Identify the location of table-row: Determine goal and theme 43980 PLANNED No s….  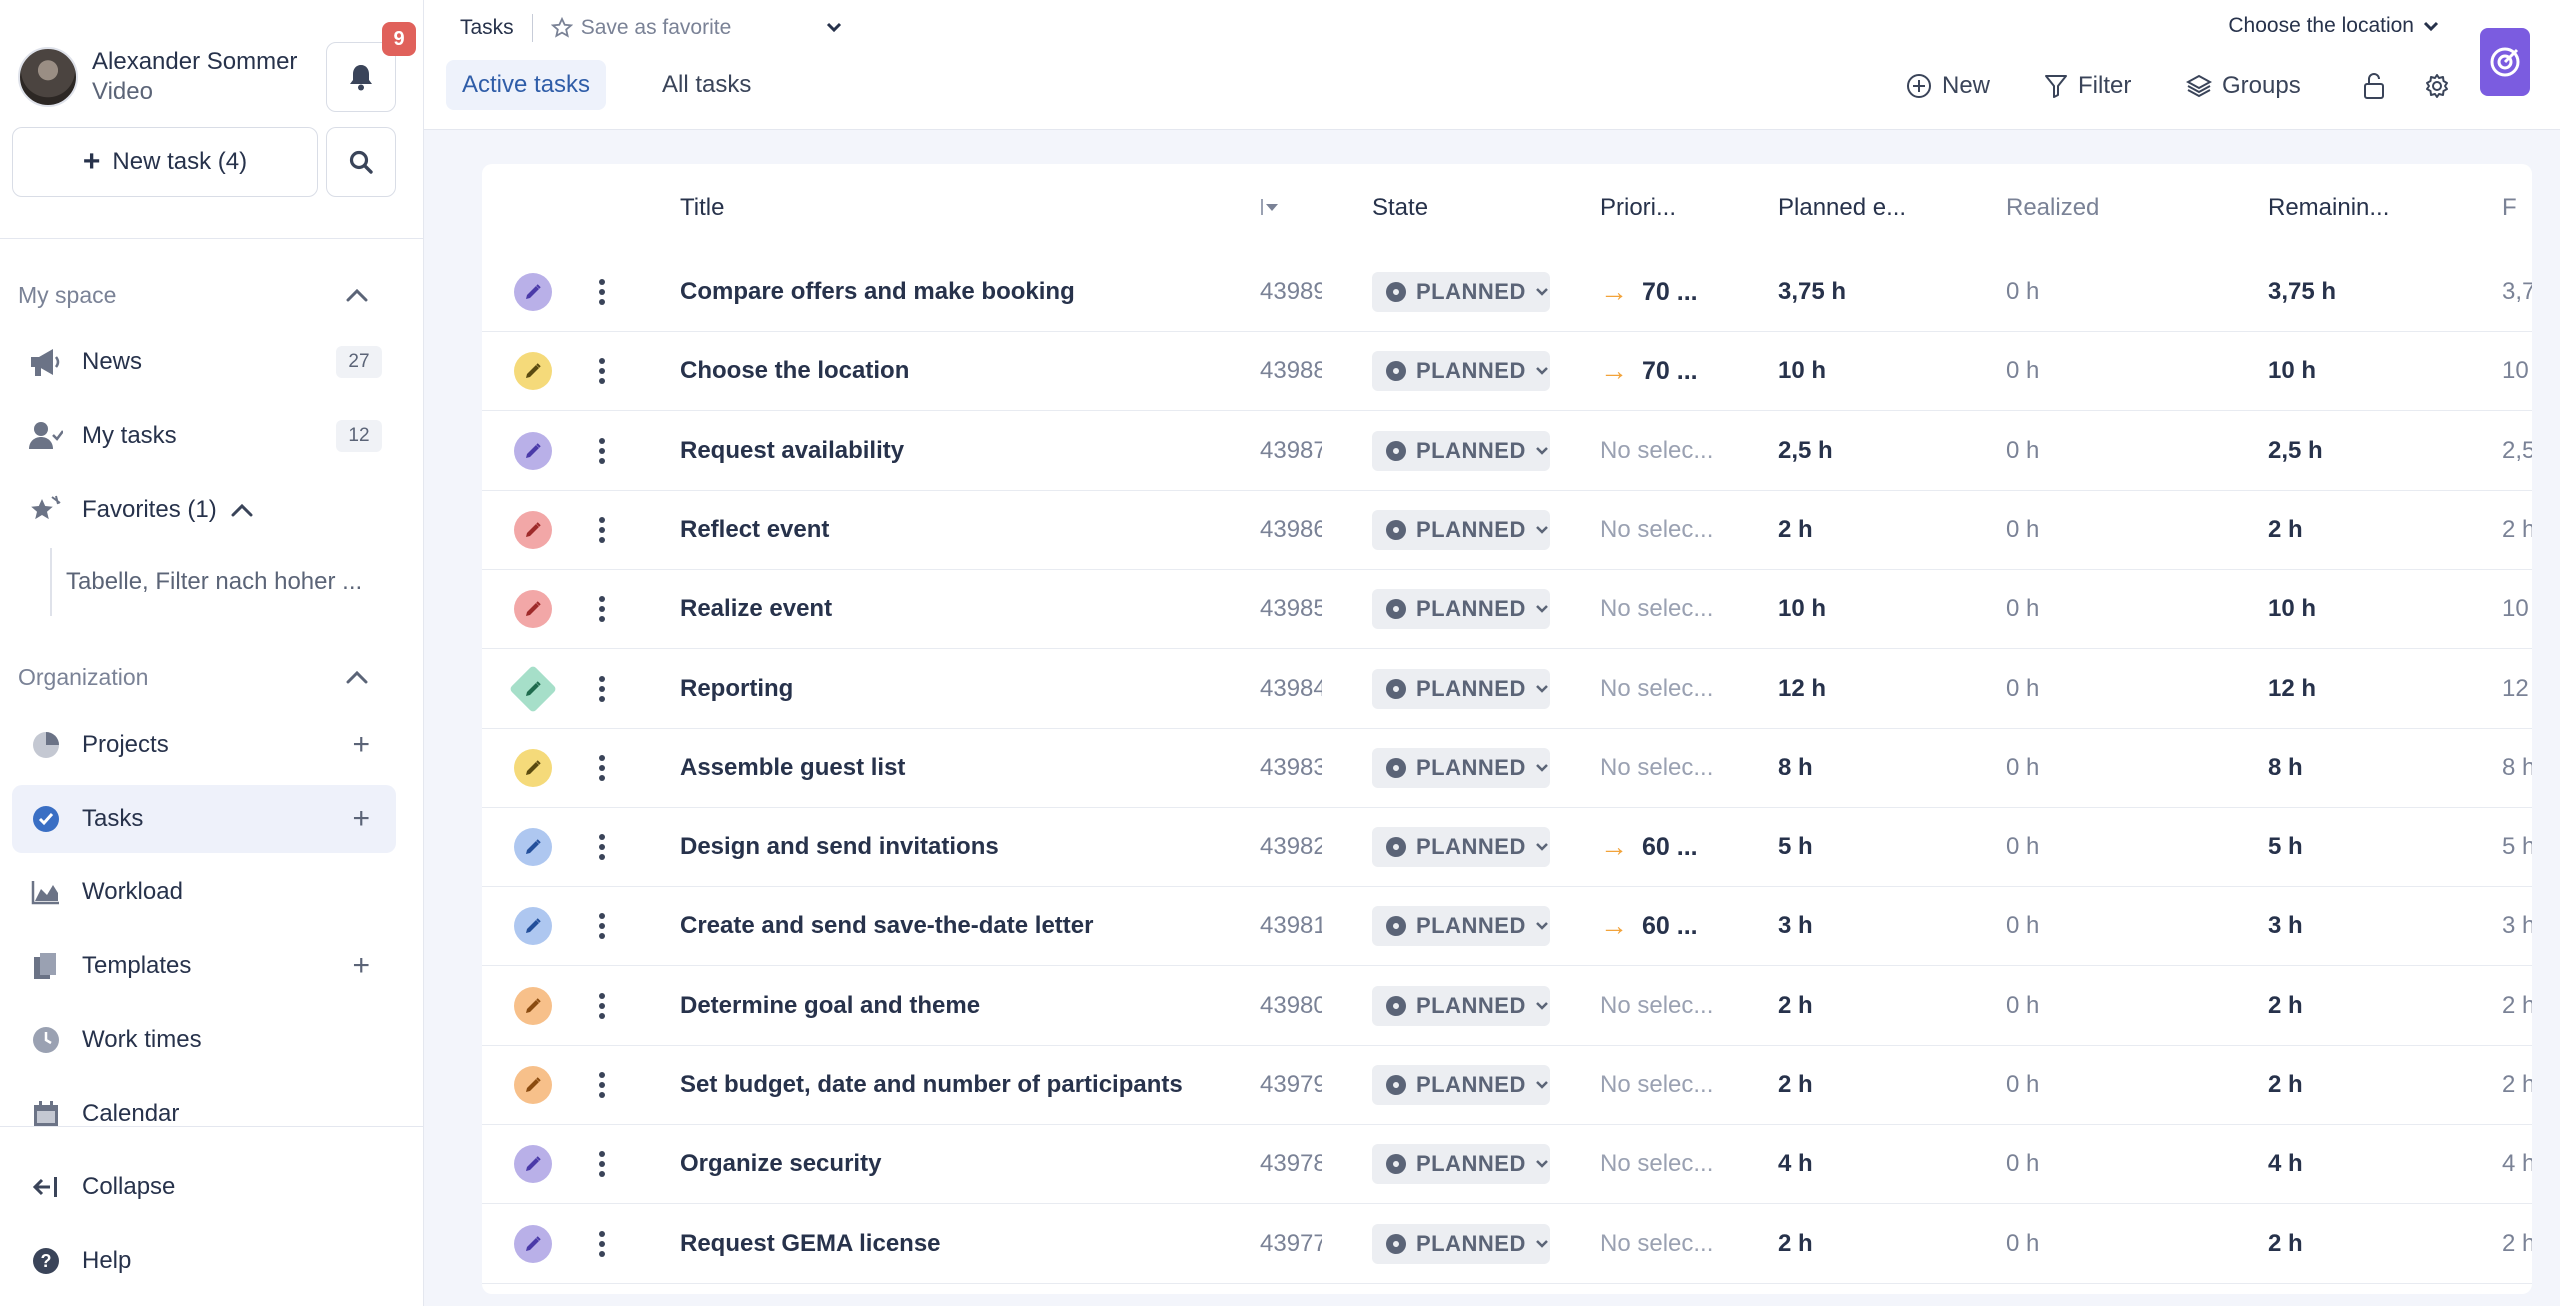
(1507, 1006).